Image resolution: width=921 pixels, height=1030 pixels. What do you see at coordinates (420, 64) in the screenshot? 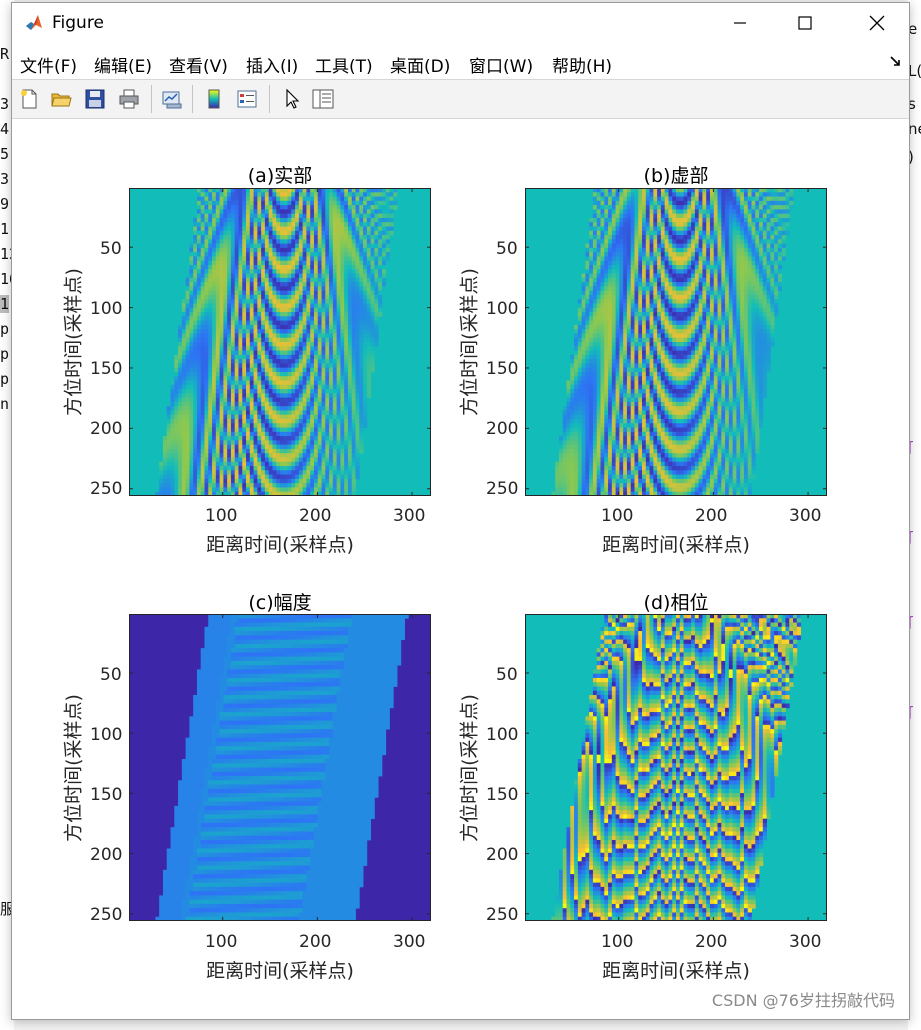
I see `menu-desktop: 桌面(D)` at bounding box center [420, 64].